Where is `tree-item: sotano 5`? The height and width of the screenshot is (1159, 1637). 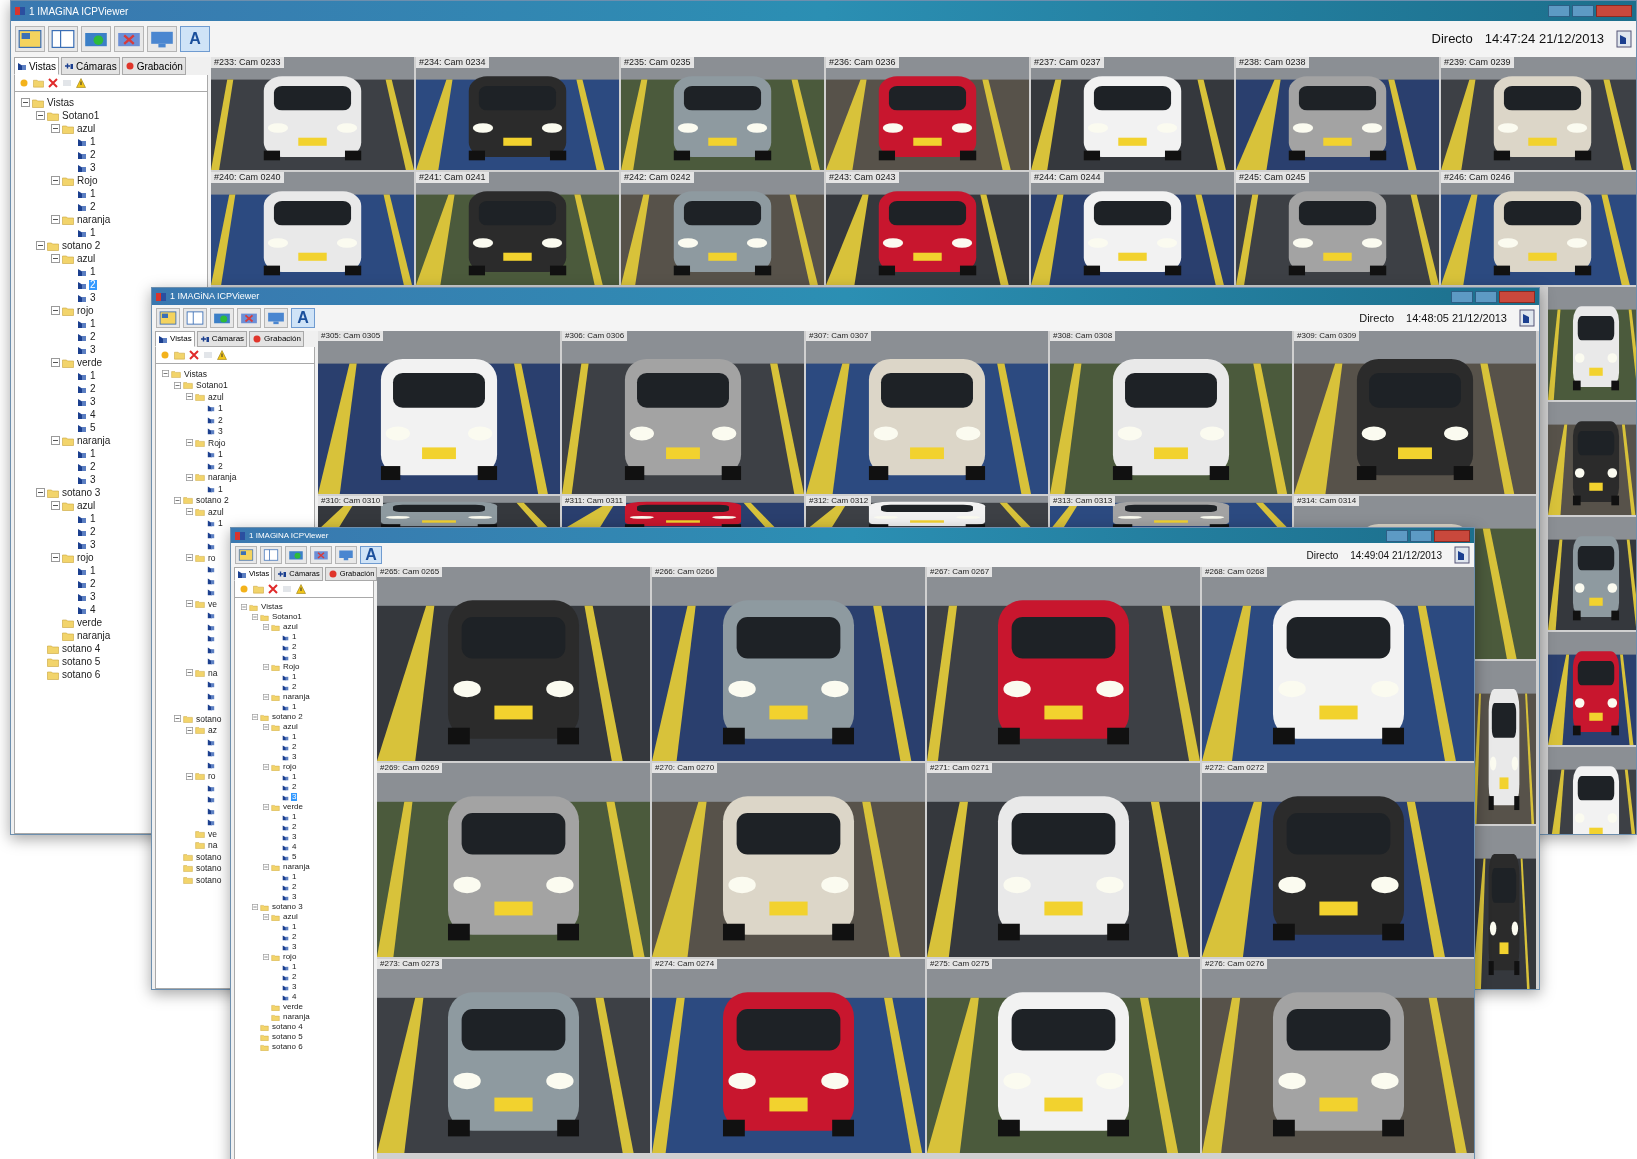 tree-item: sotano 5 is located at coordinates (287, 1037).